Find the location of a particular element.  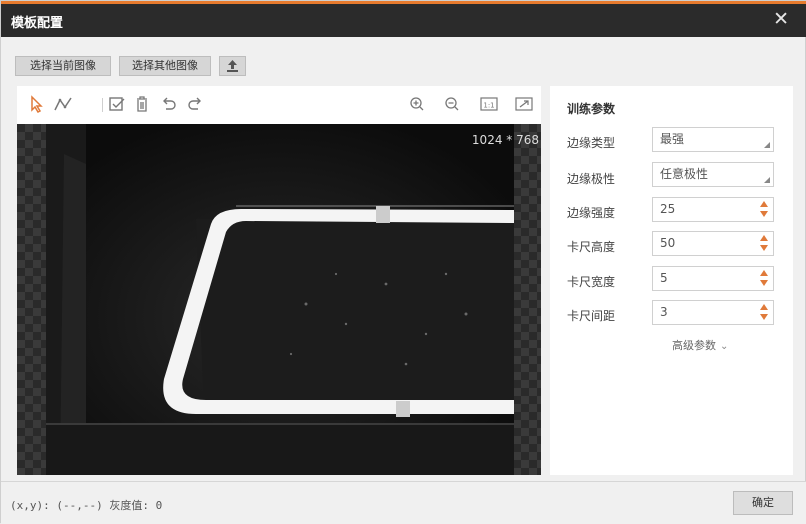

caliper-width-value: 5 is located at coordinates (664, 278).